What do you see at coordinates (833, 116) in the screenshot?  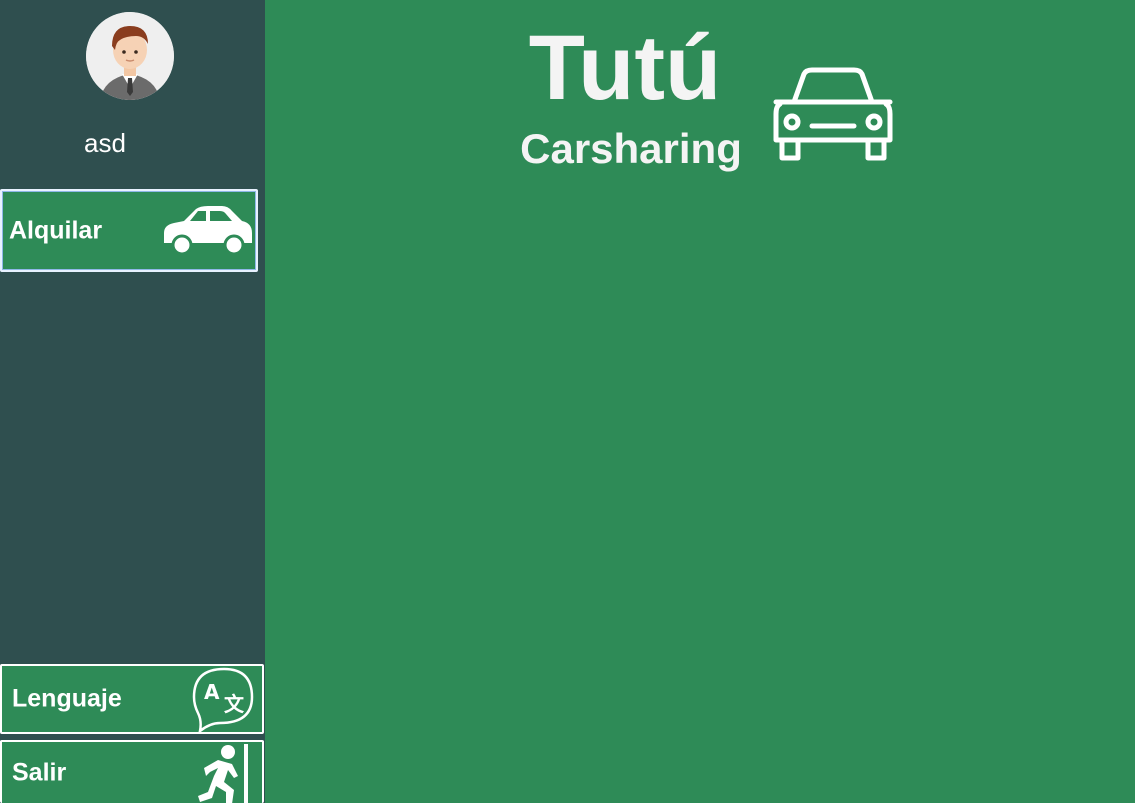 I see `car-outline-icon` at bounding box center [833, 116].